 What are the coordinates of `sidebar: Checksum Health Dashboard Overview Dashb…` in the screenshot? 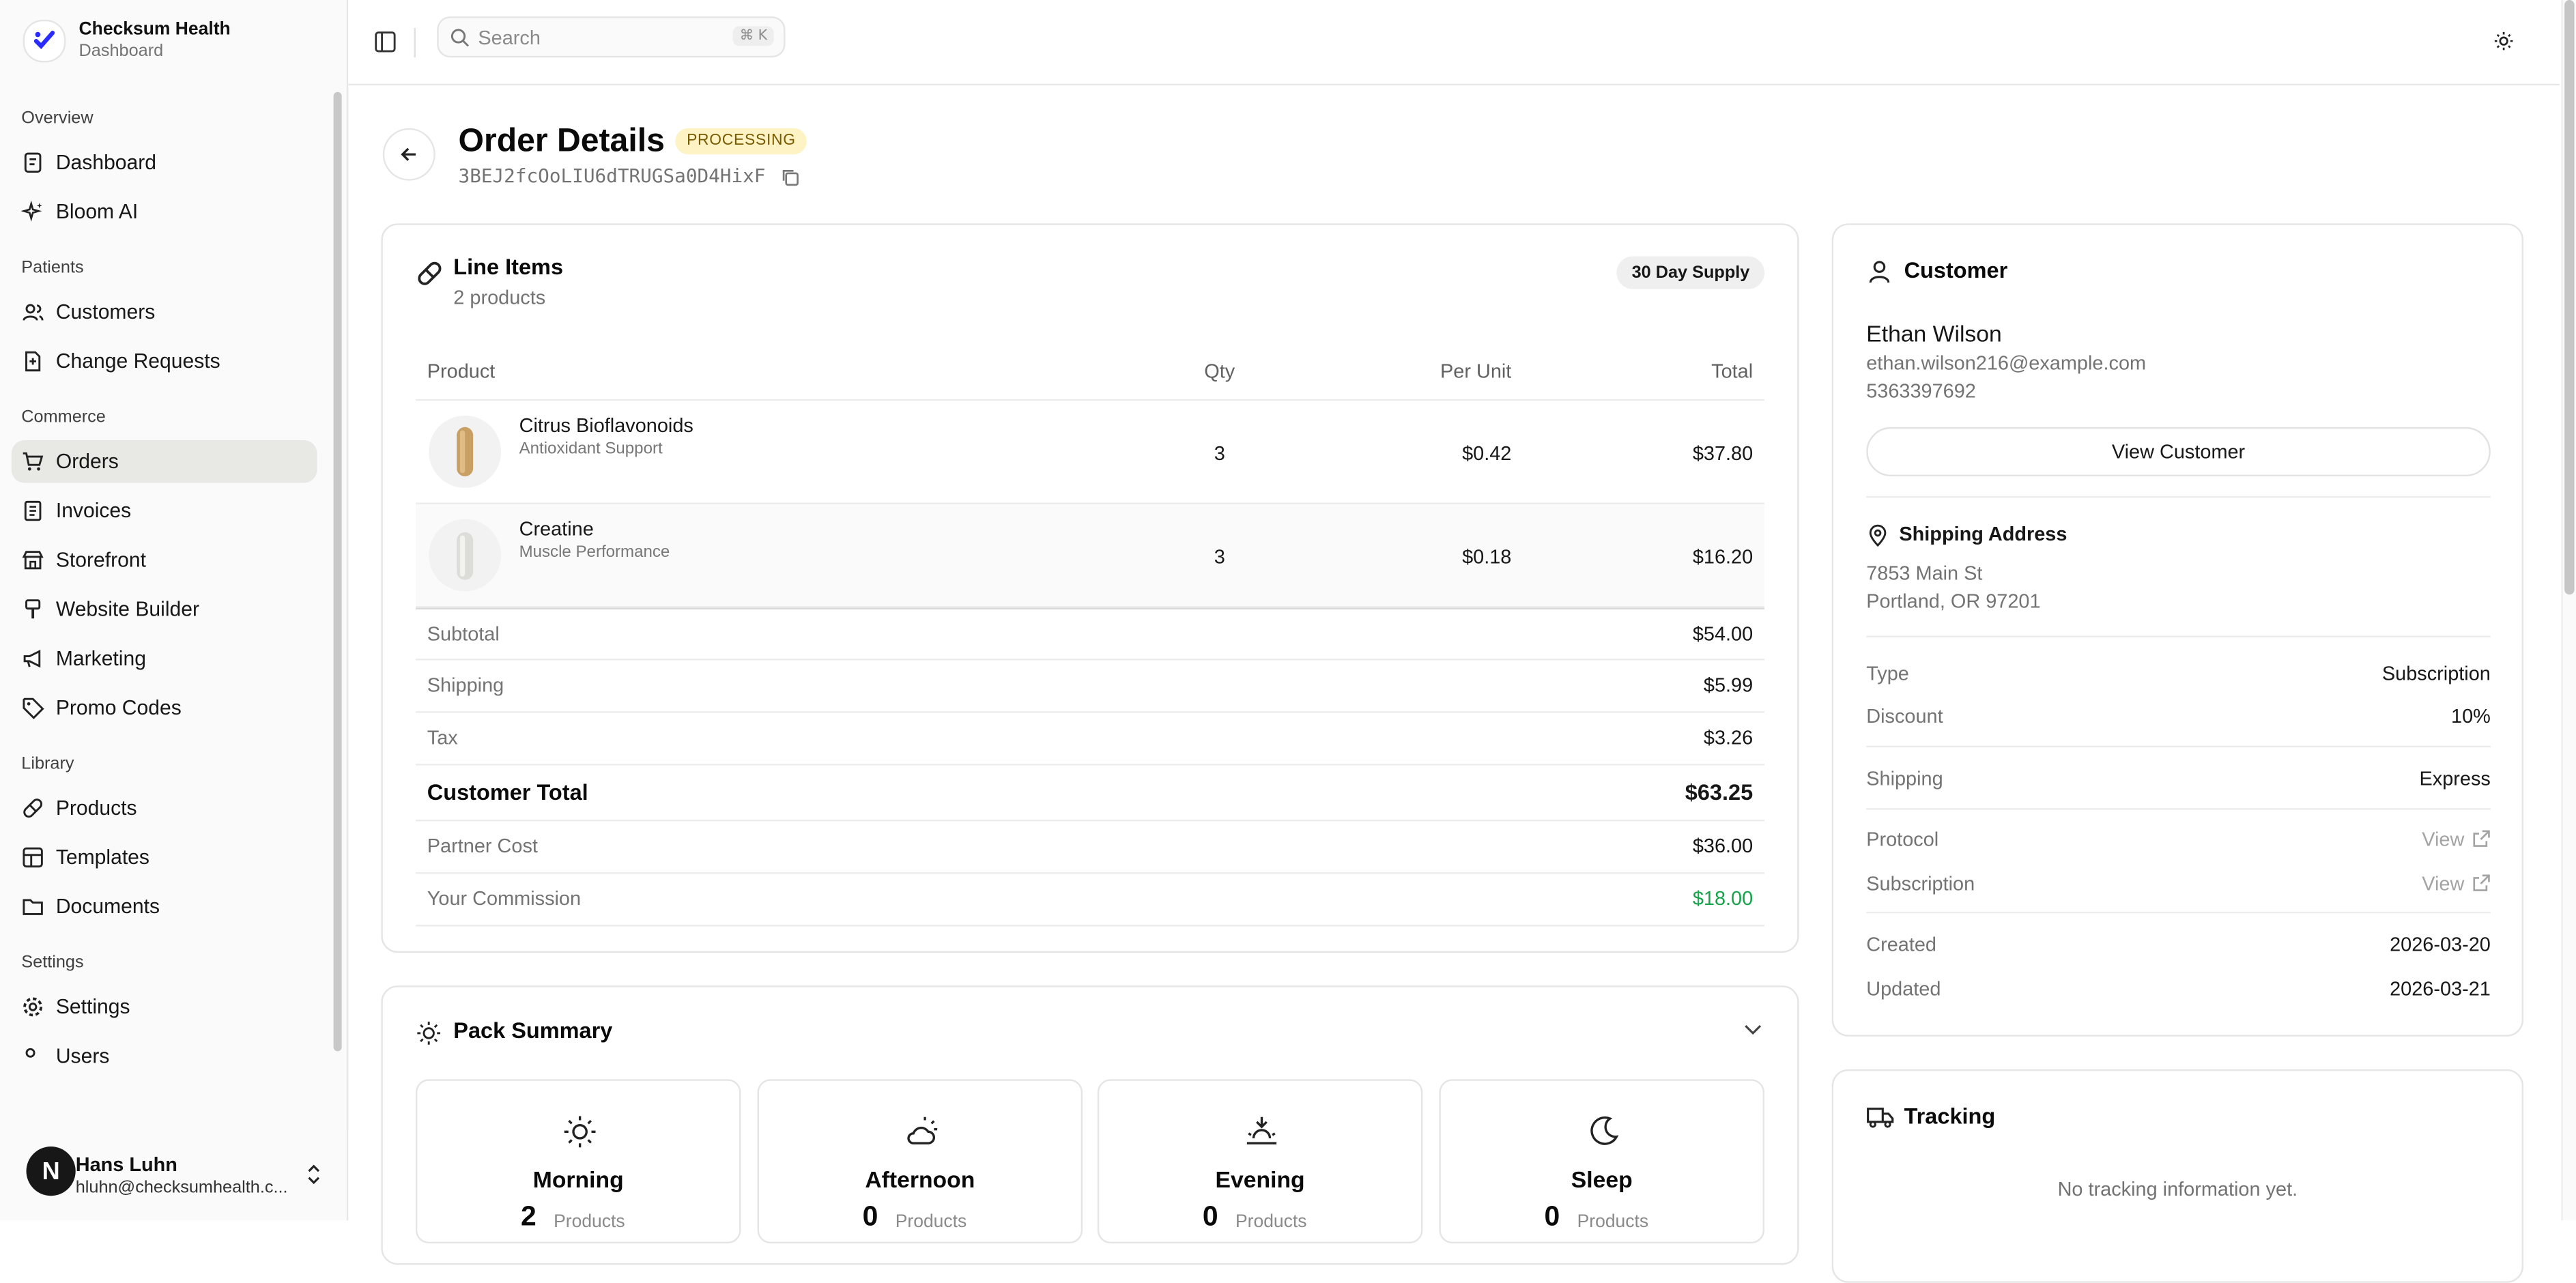 It's located at (174, 611).